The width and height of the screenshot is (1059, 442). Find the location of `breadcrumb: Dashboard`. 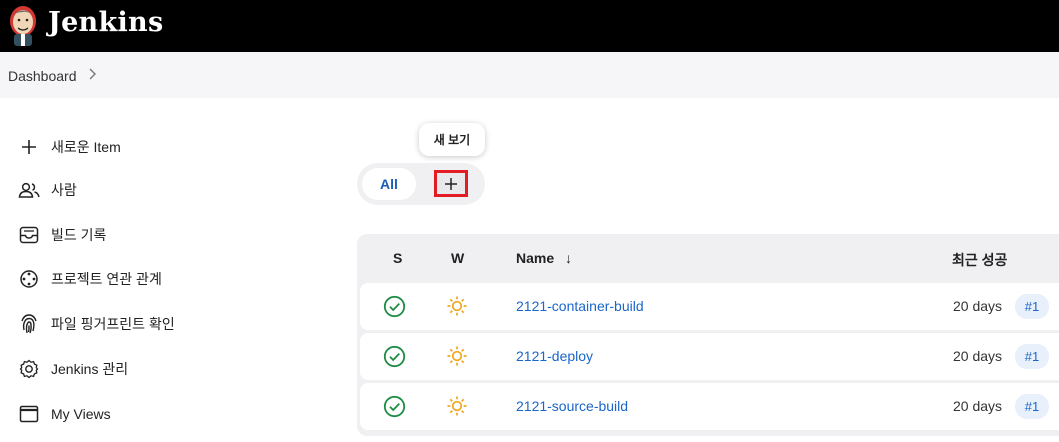

breadcrumb: Dashboard is located at coordinates (529, 75).